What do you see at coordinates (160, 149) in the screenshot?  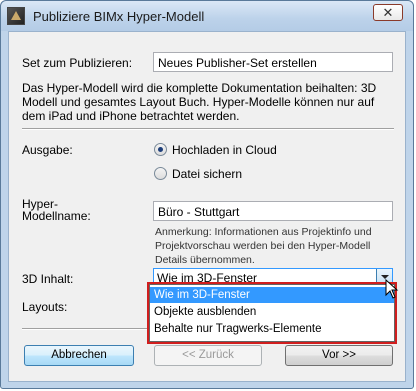 I see `radio-upload-cloud` at bounding box center [160, 149].